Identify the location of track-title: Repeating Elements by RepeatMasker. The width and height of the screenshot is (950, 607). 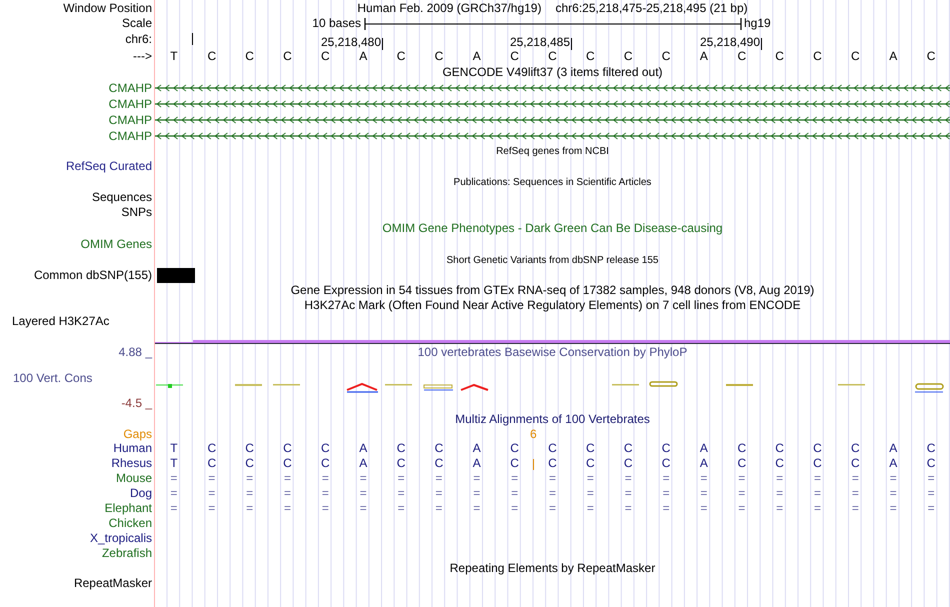
(553, 568).